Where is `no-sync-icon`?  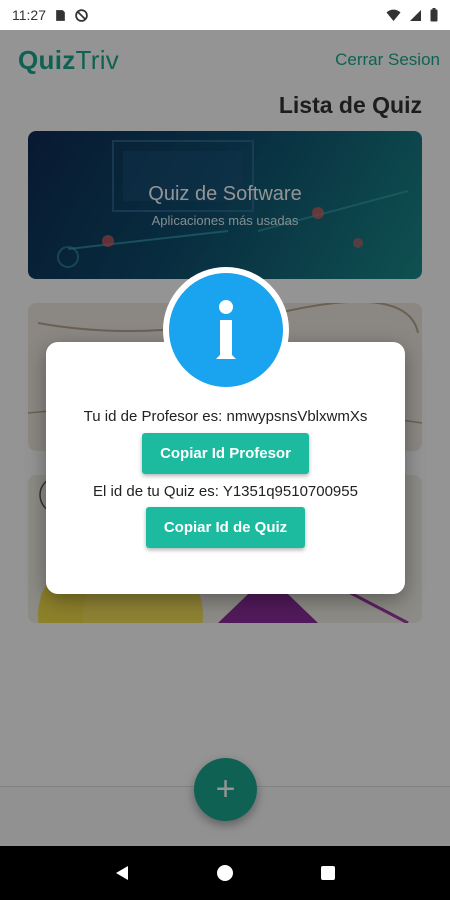
no-sync-icon is located at coordinates (81, 15).